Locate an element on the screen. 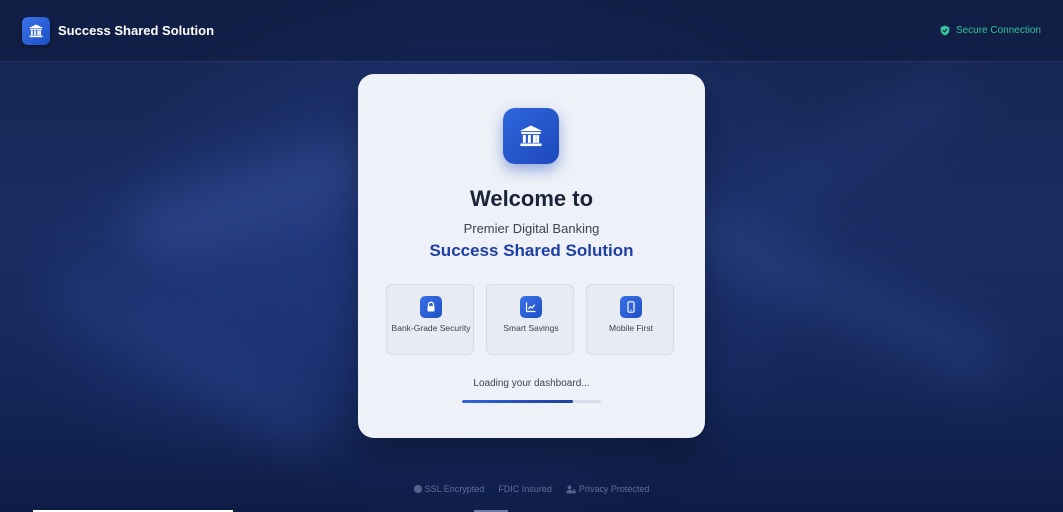 This screenshot has height=512, width=1063. welcome-subtitle: Premier Digital Banking is located at coordinates (531, 228).